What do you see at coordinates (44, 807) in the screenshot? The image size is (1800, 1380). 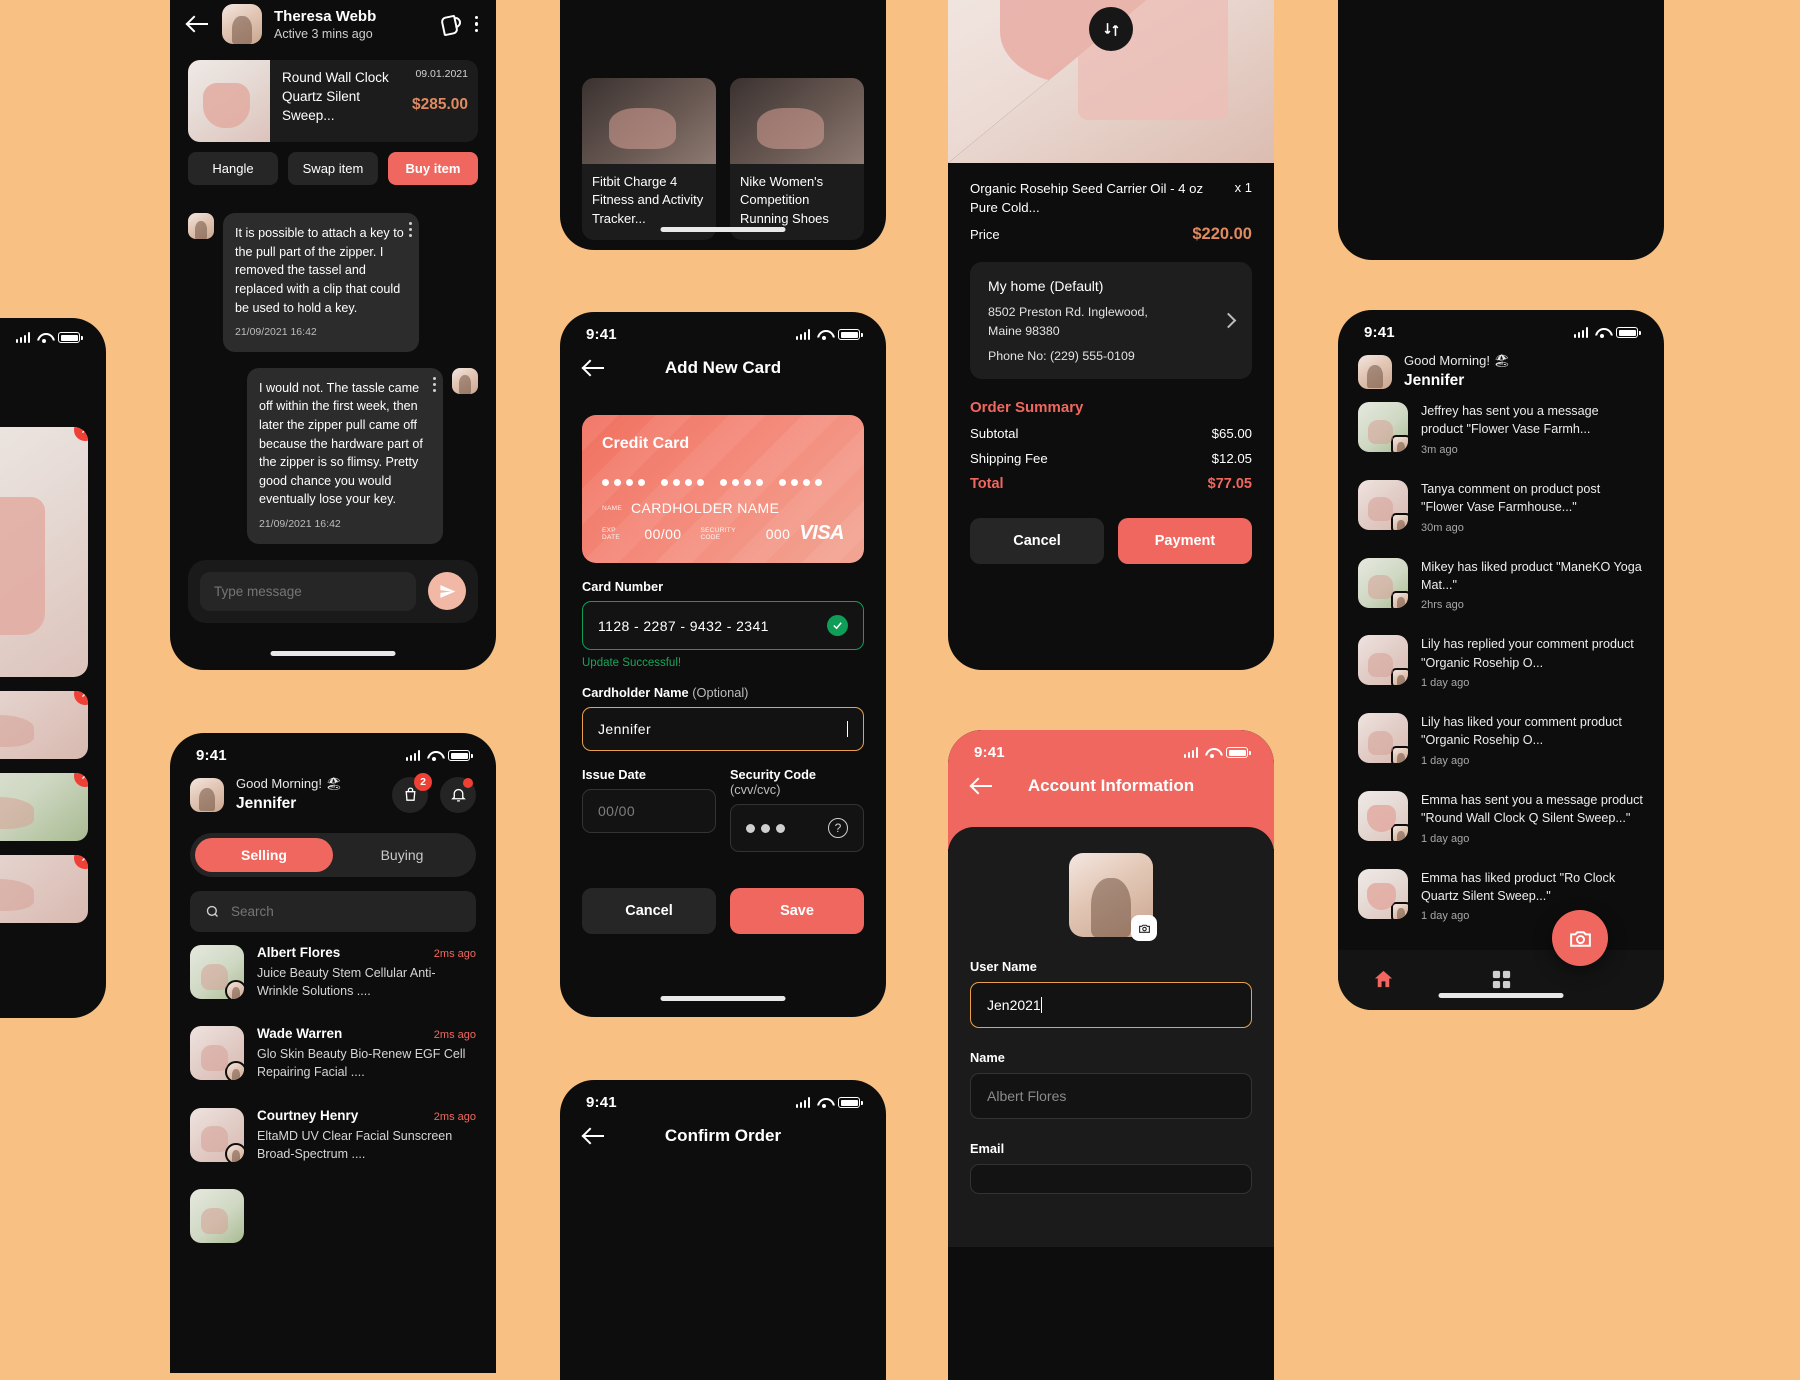 I see `product-thumb-2: ×` at bounding box center [44, 807].